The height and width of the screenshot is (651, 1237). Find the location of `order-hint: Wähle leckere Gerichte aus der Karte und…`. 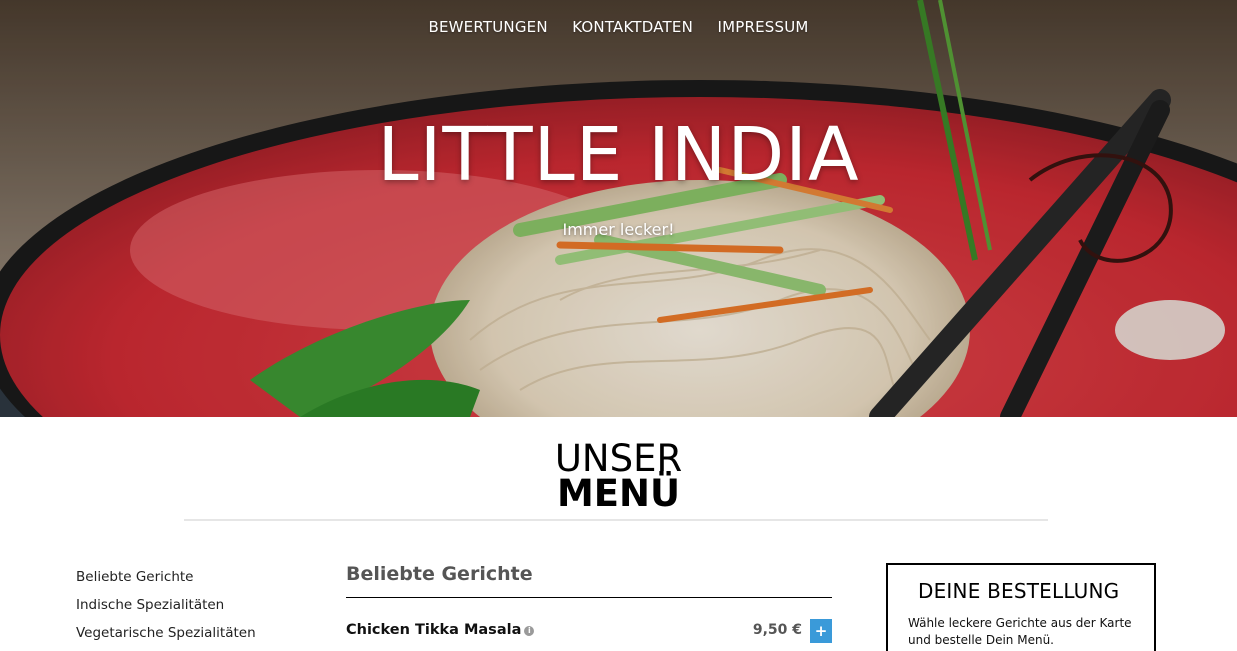

order-hint: Wähle leckere Gerichte aus der Karte und… is located at coordinates (1020, 631).